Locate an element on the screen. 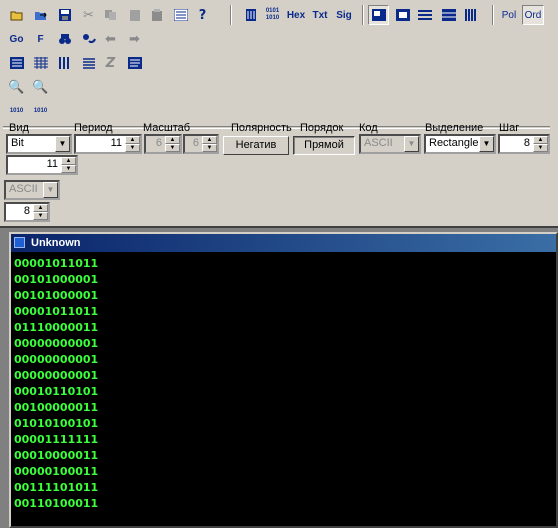 The image size is (558, 528). window-titlebar: Unknown is located at coordinates (283, 243).